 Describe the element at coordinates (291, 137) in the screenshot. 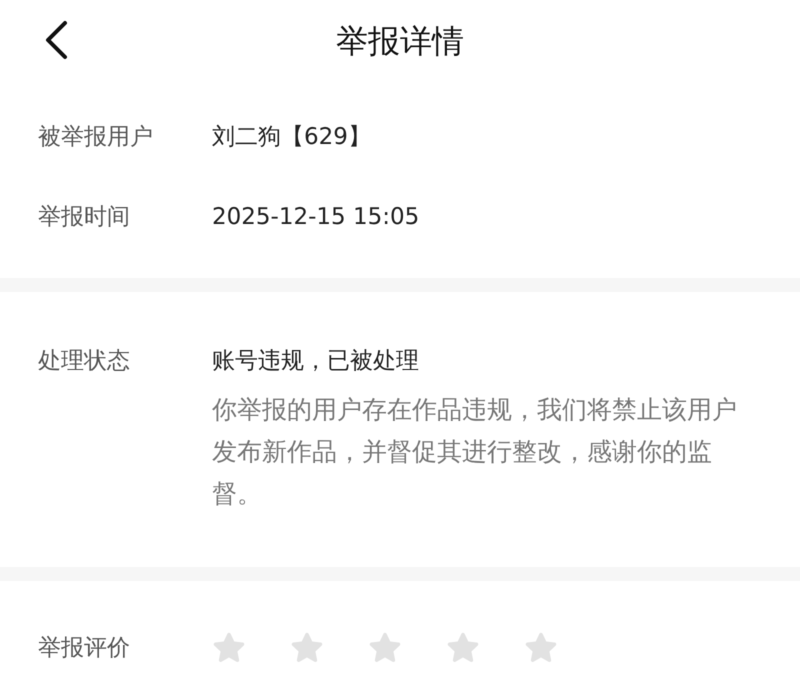

I see `field-value: 刘二狗【629】` at that location.